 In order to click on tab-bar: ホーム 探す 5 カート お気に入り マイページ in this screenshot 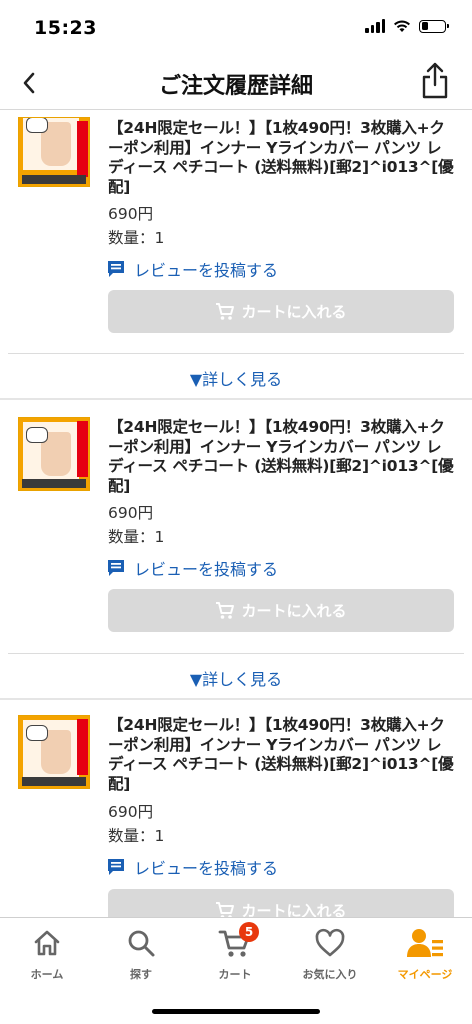, I will do `click(236, 970)`.